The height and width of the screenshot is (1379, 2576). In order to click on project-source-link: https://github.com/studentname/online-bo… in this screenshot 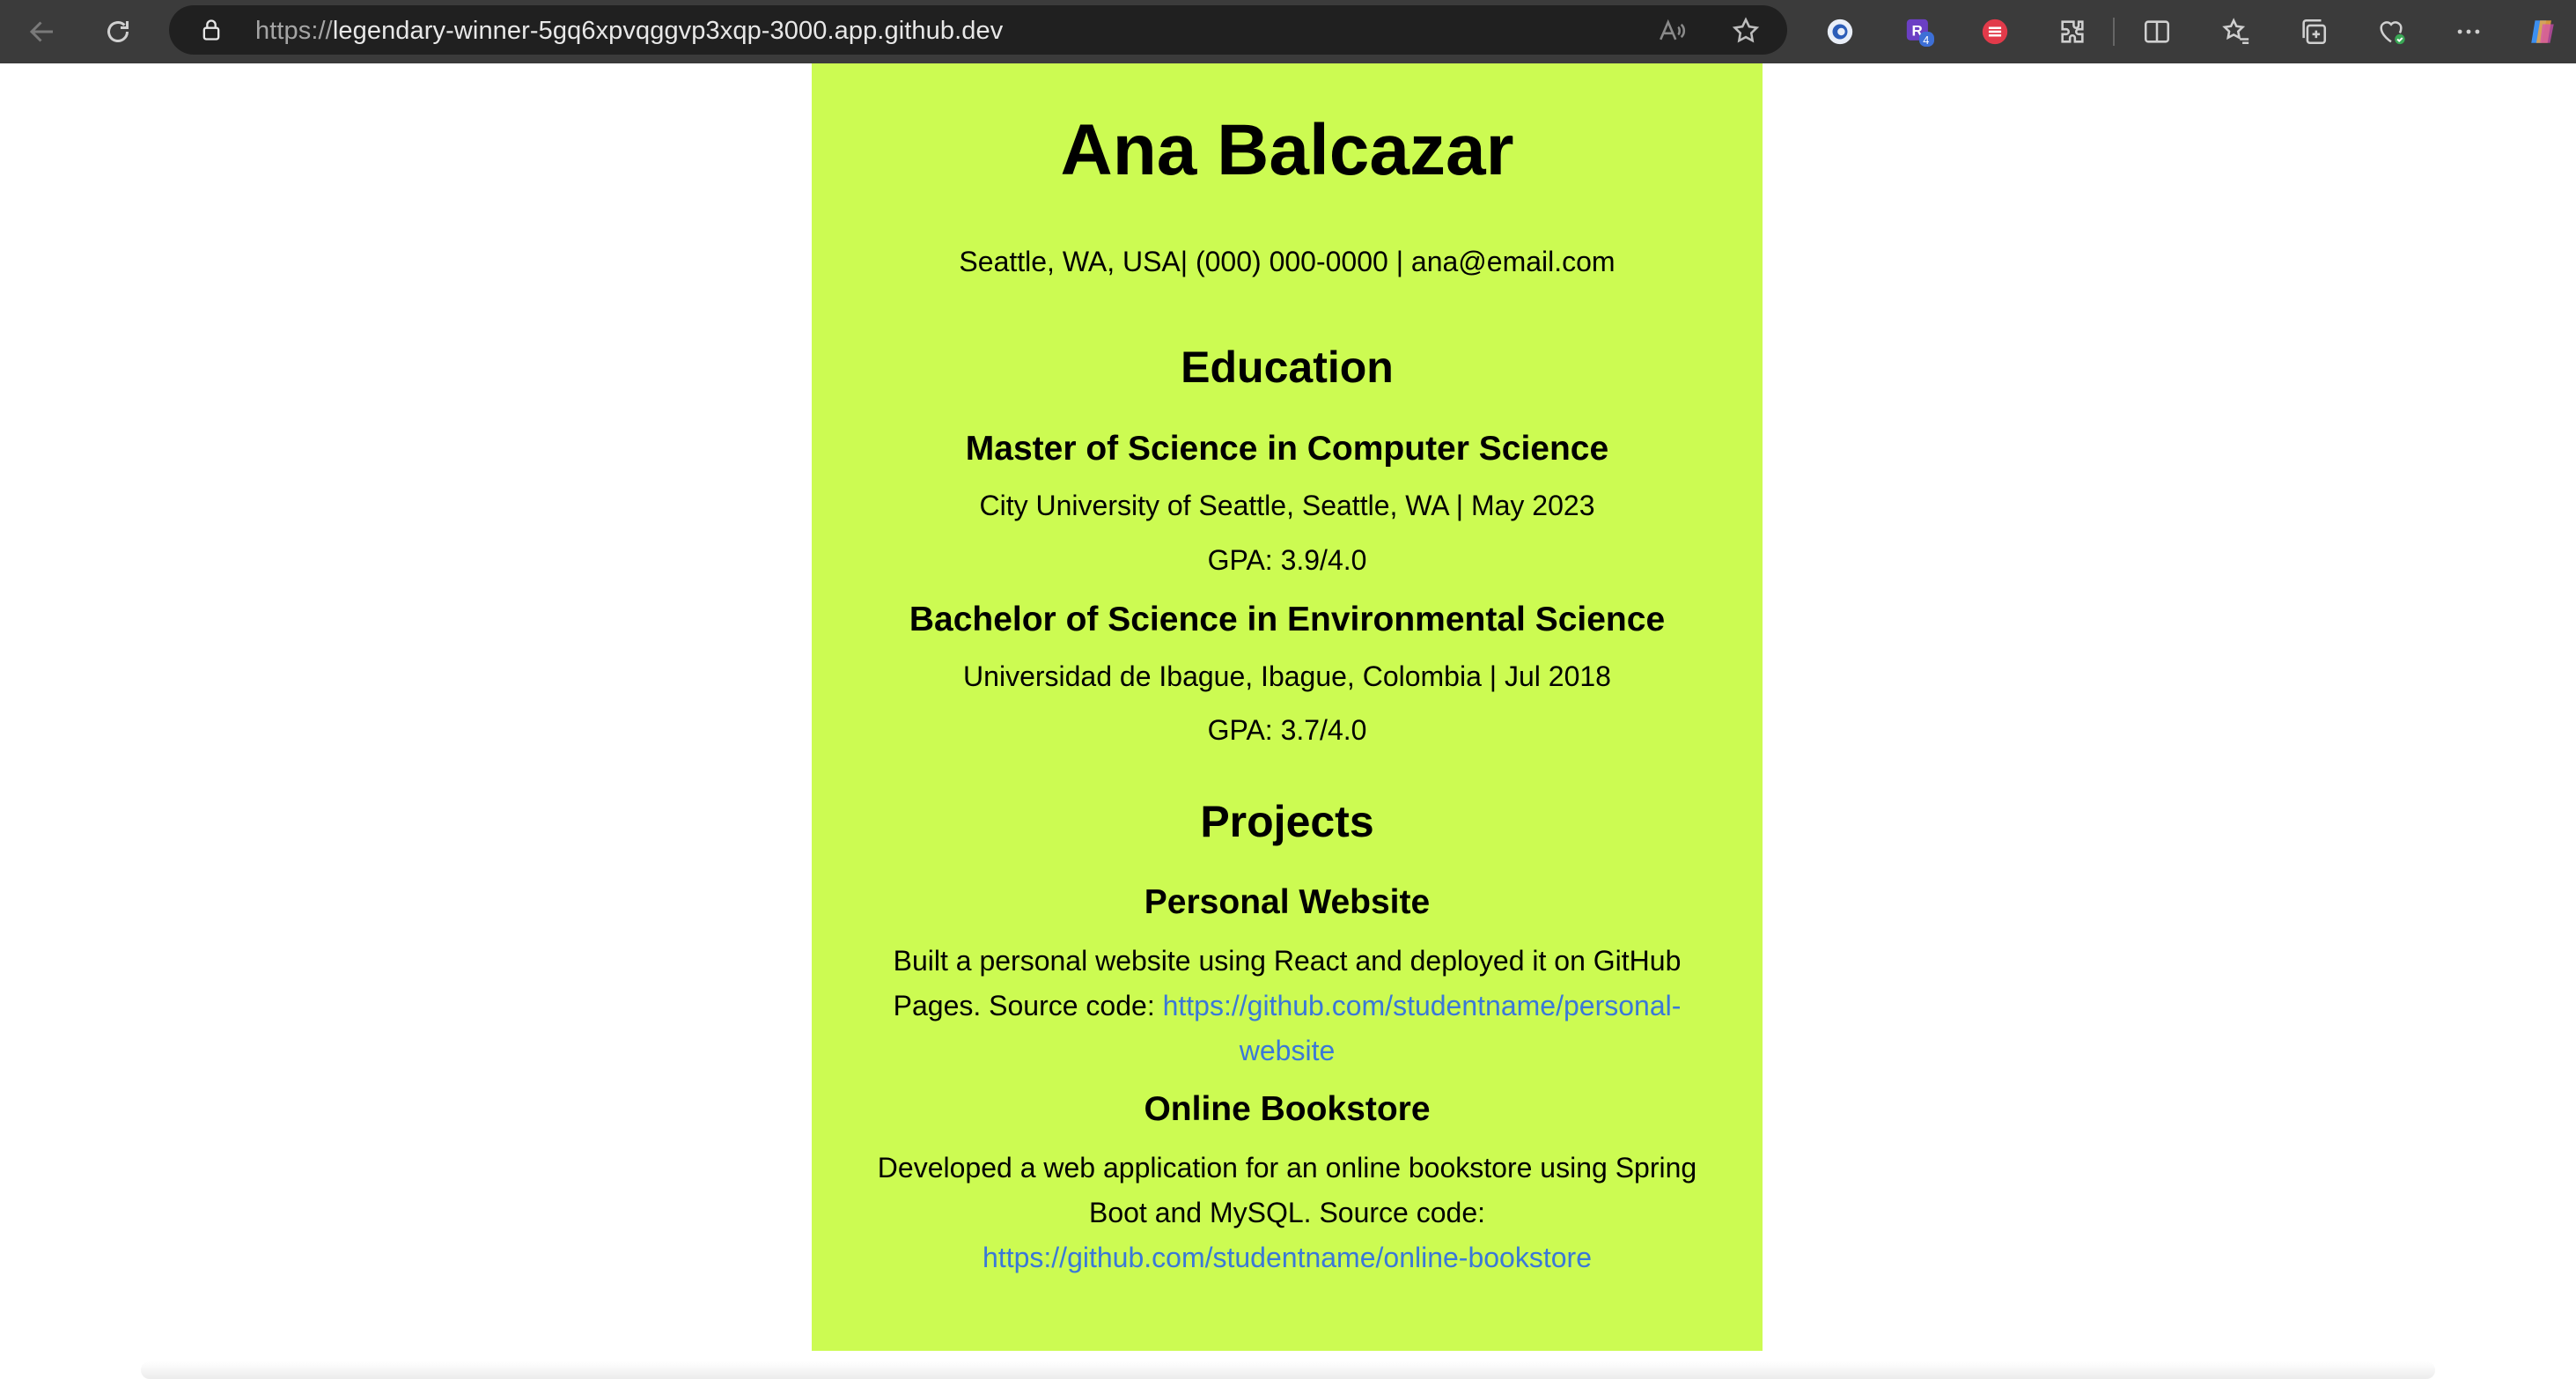, I will do `click(1287, 1257)`.